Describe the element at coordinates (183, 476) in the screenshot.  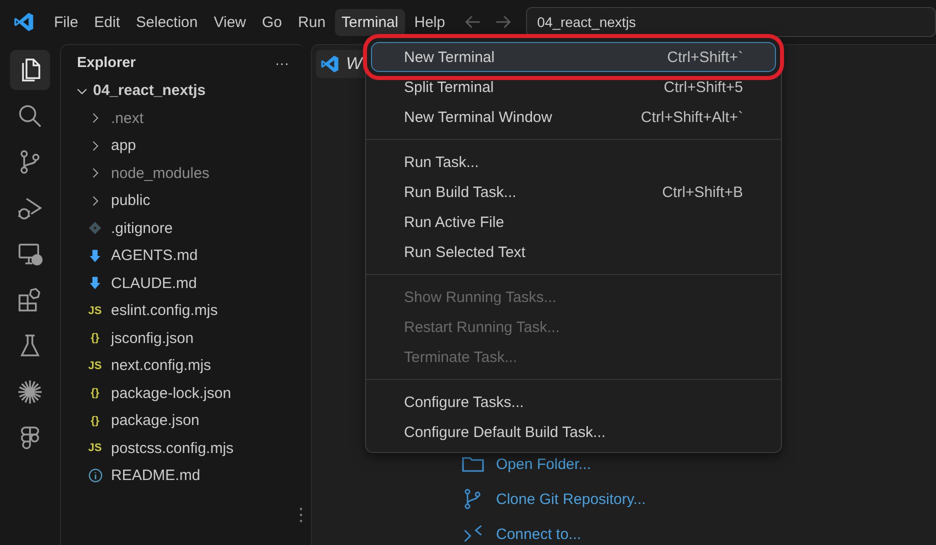
I see `tree-item: README.md` at that location.